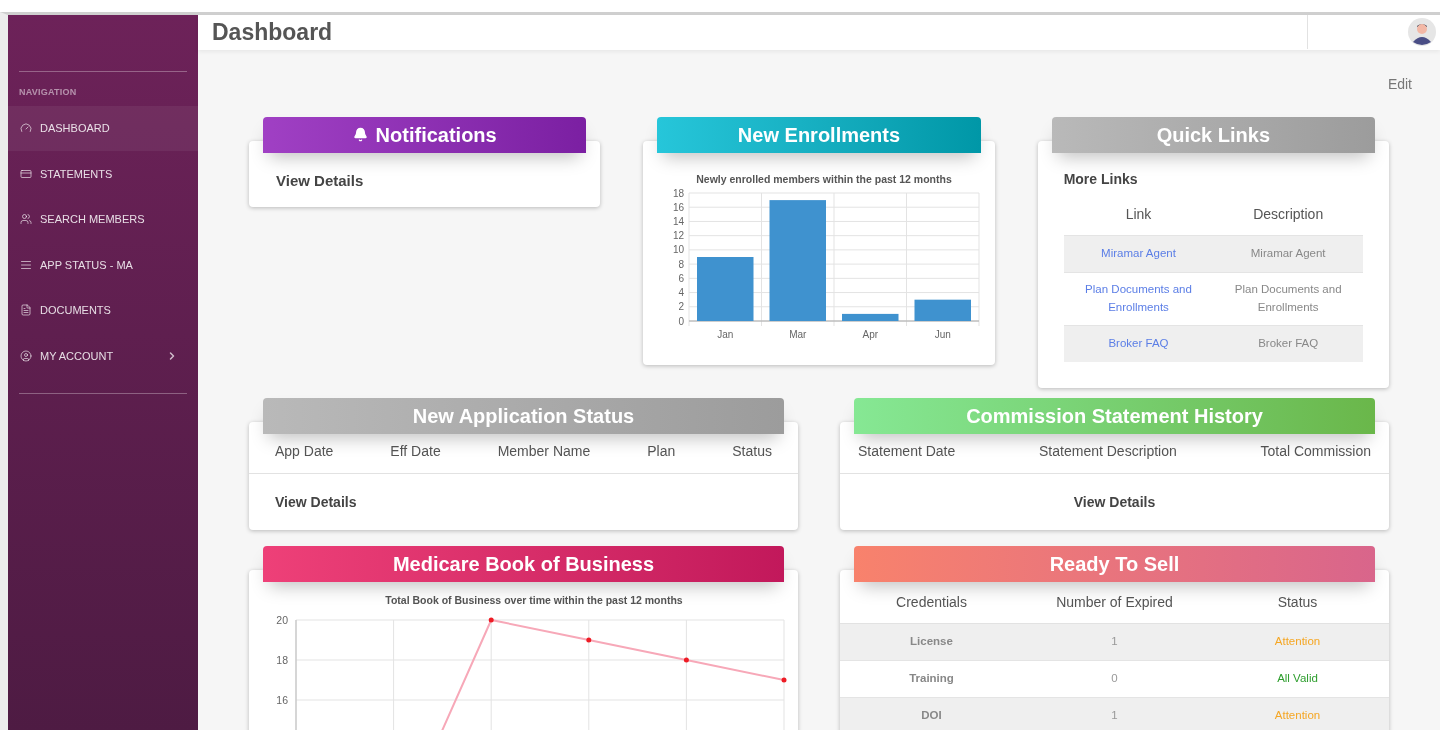  What do you see at coordinates (678, 221) in the screenshot?
I see `axis-tick-label: 14` at bounding box center [678, 221].